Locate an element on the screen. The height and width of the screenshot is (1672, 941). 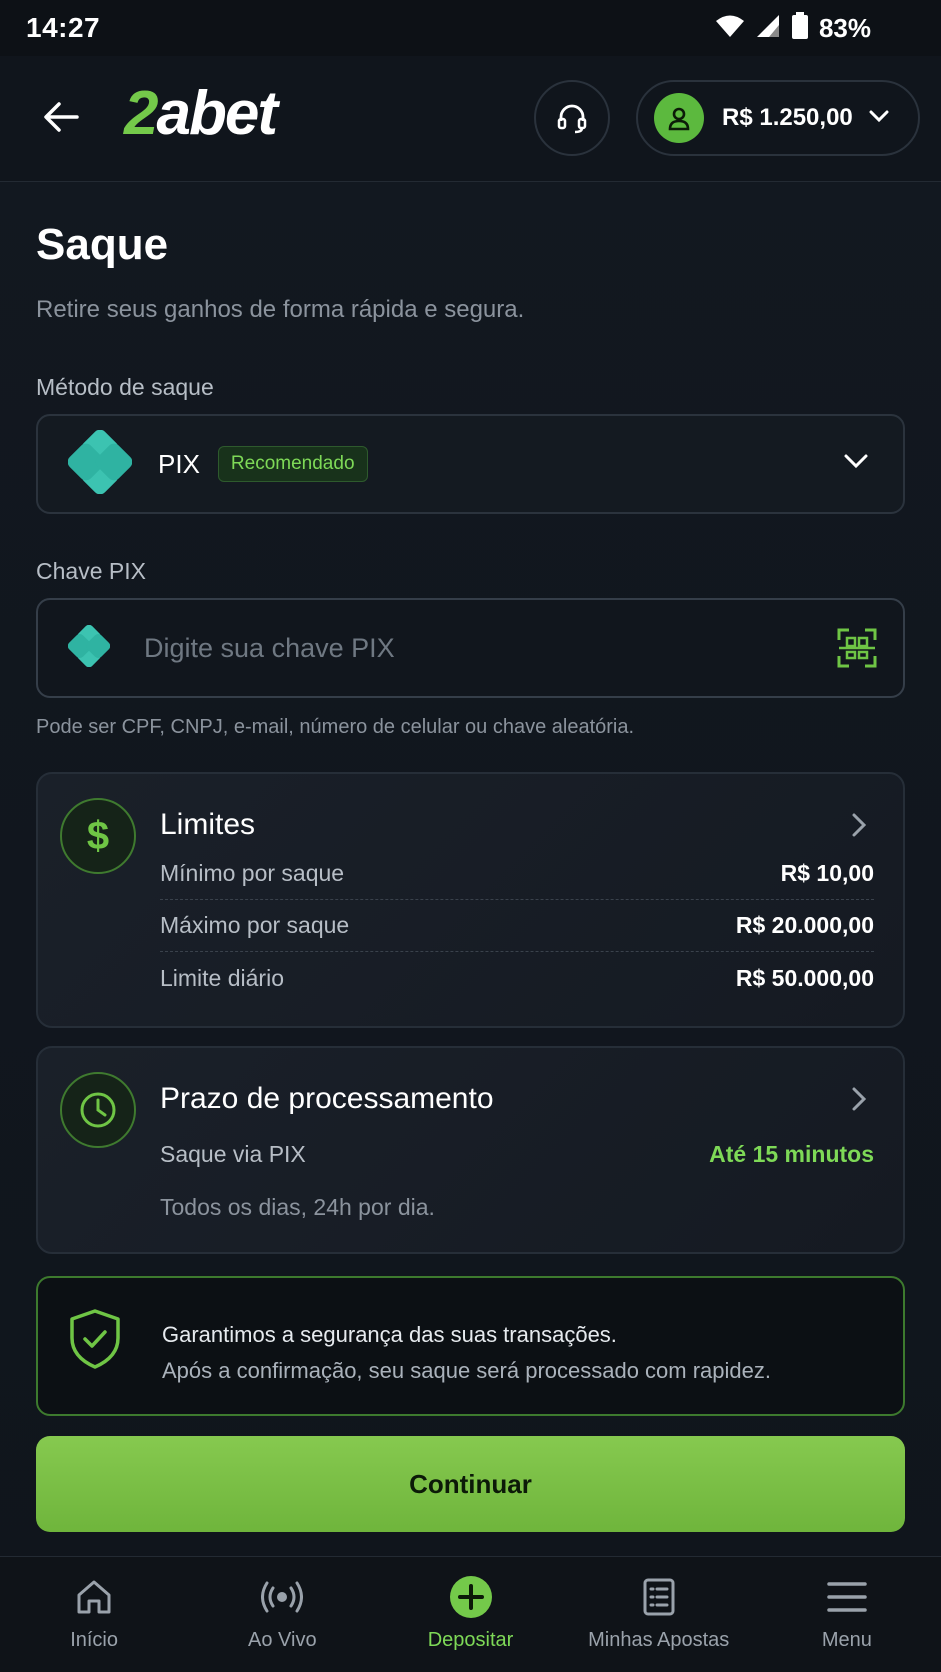
limit-value: R$ 50.000,00 is located at coordinates (804, 977).